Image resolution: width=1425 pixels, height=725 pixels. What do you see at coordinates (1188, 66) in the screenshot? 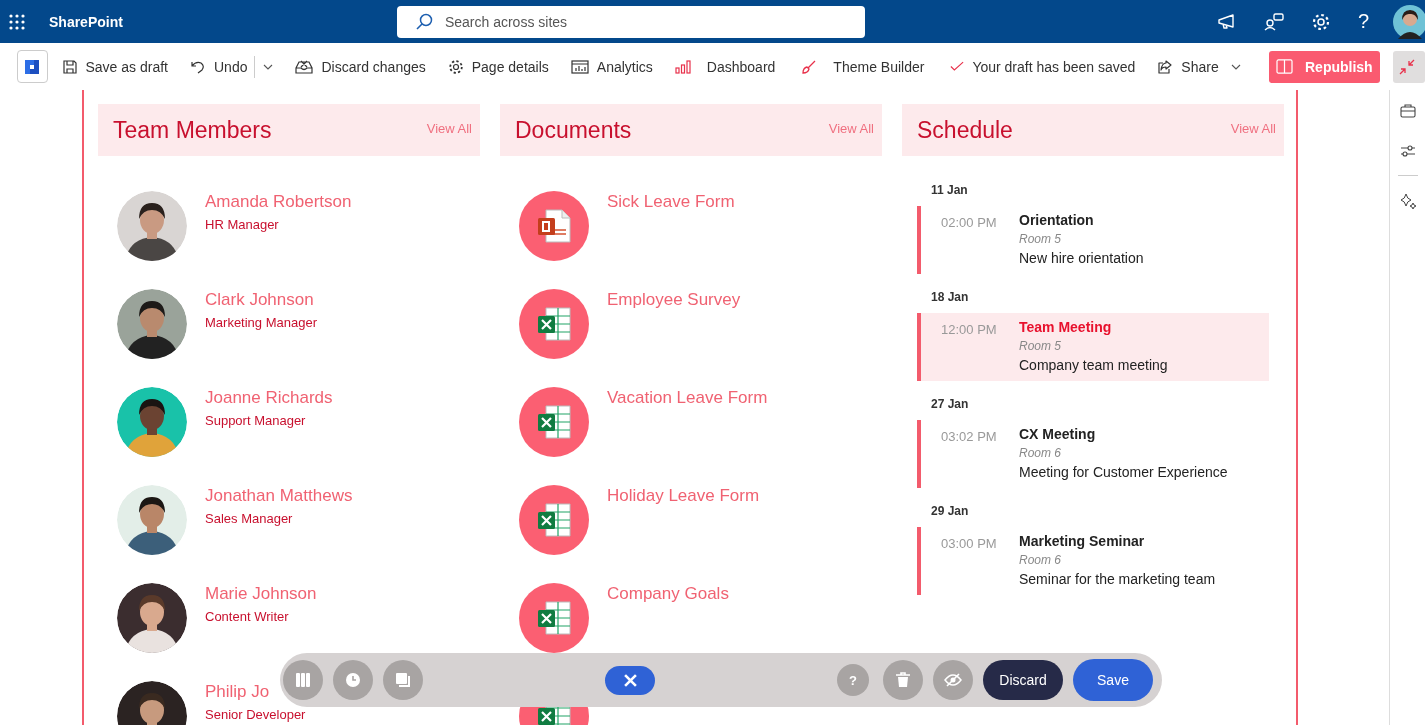
I see `share-button: Share` at bounding box center [1188, 66].